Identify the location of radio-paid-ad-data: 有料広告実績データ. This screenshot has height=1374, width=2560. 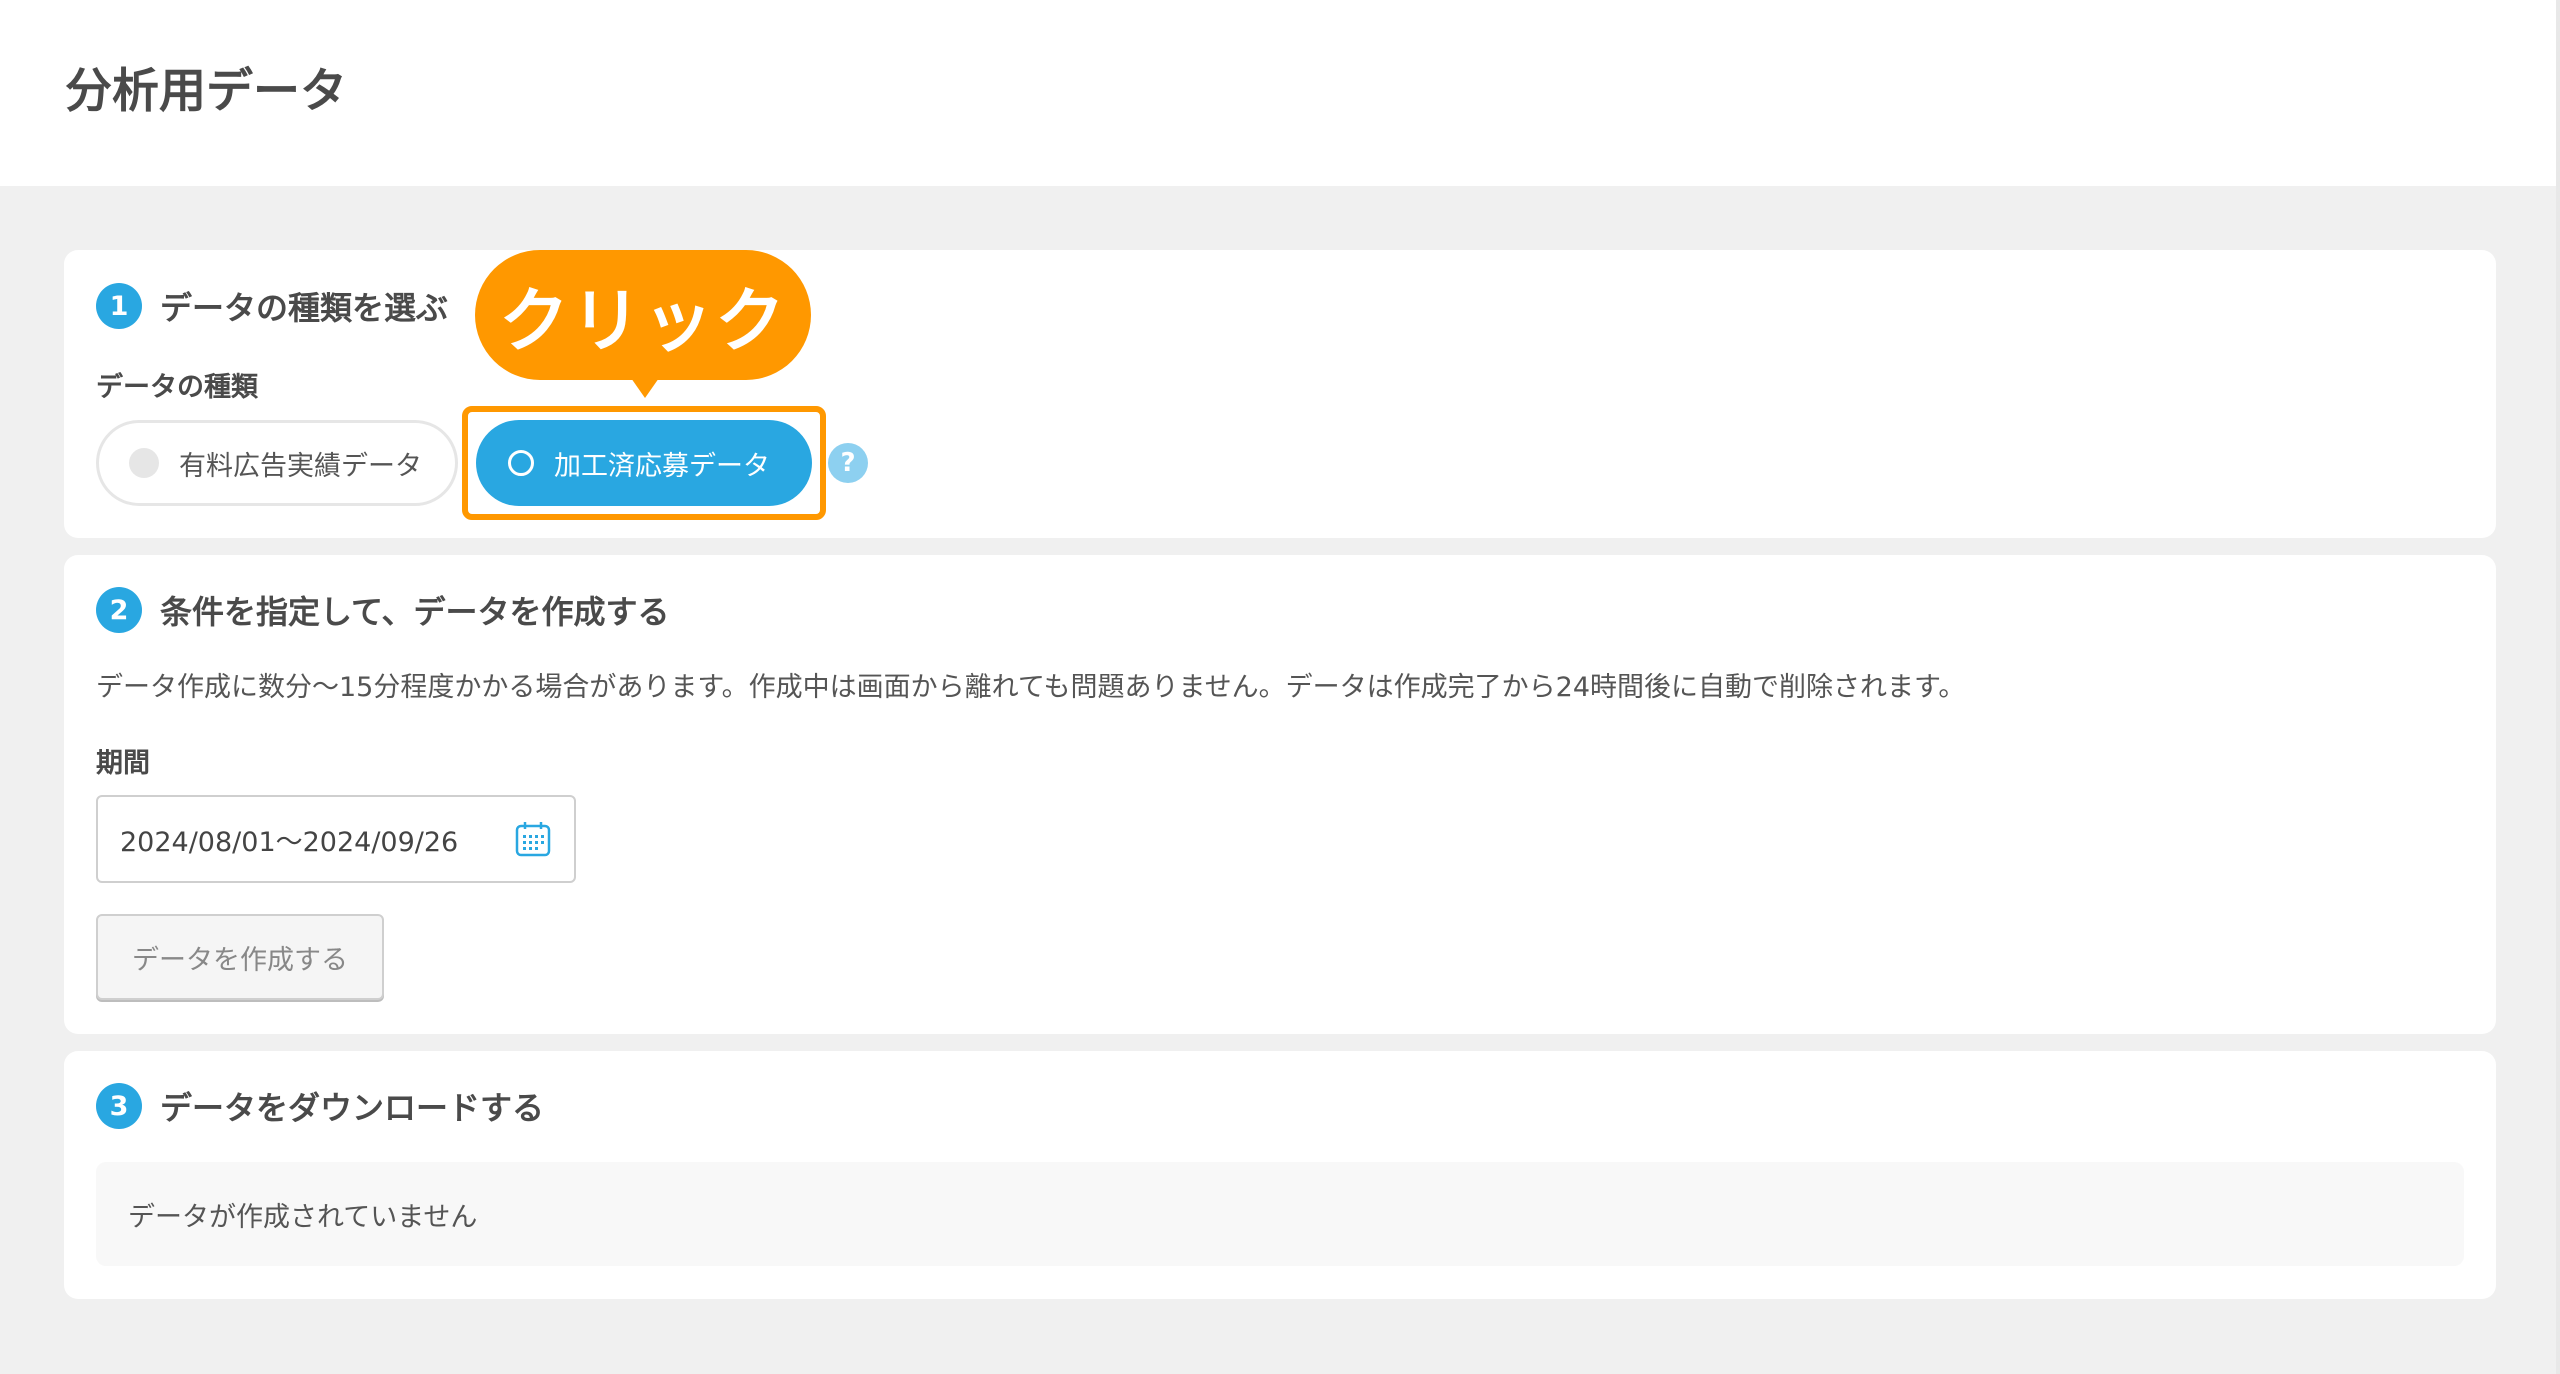
(277, 463).